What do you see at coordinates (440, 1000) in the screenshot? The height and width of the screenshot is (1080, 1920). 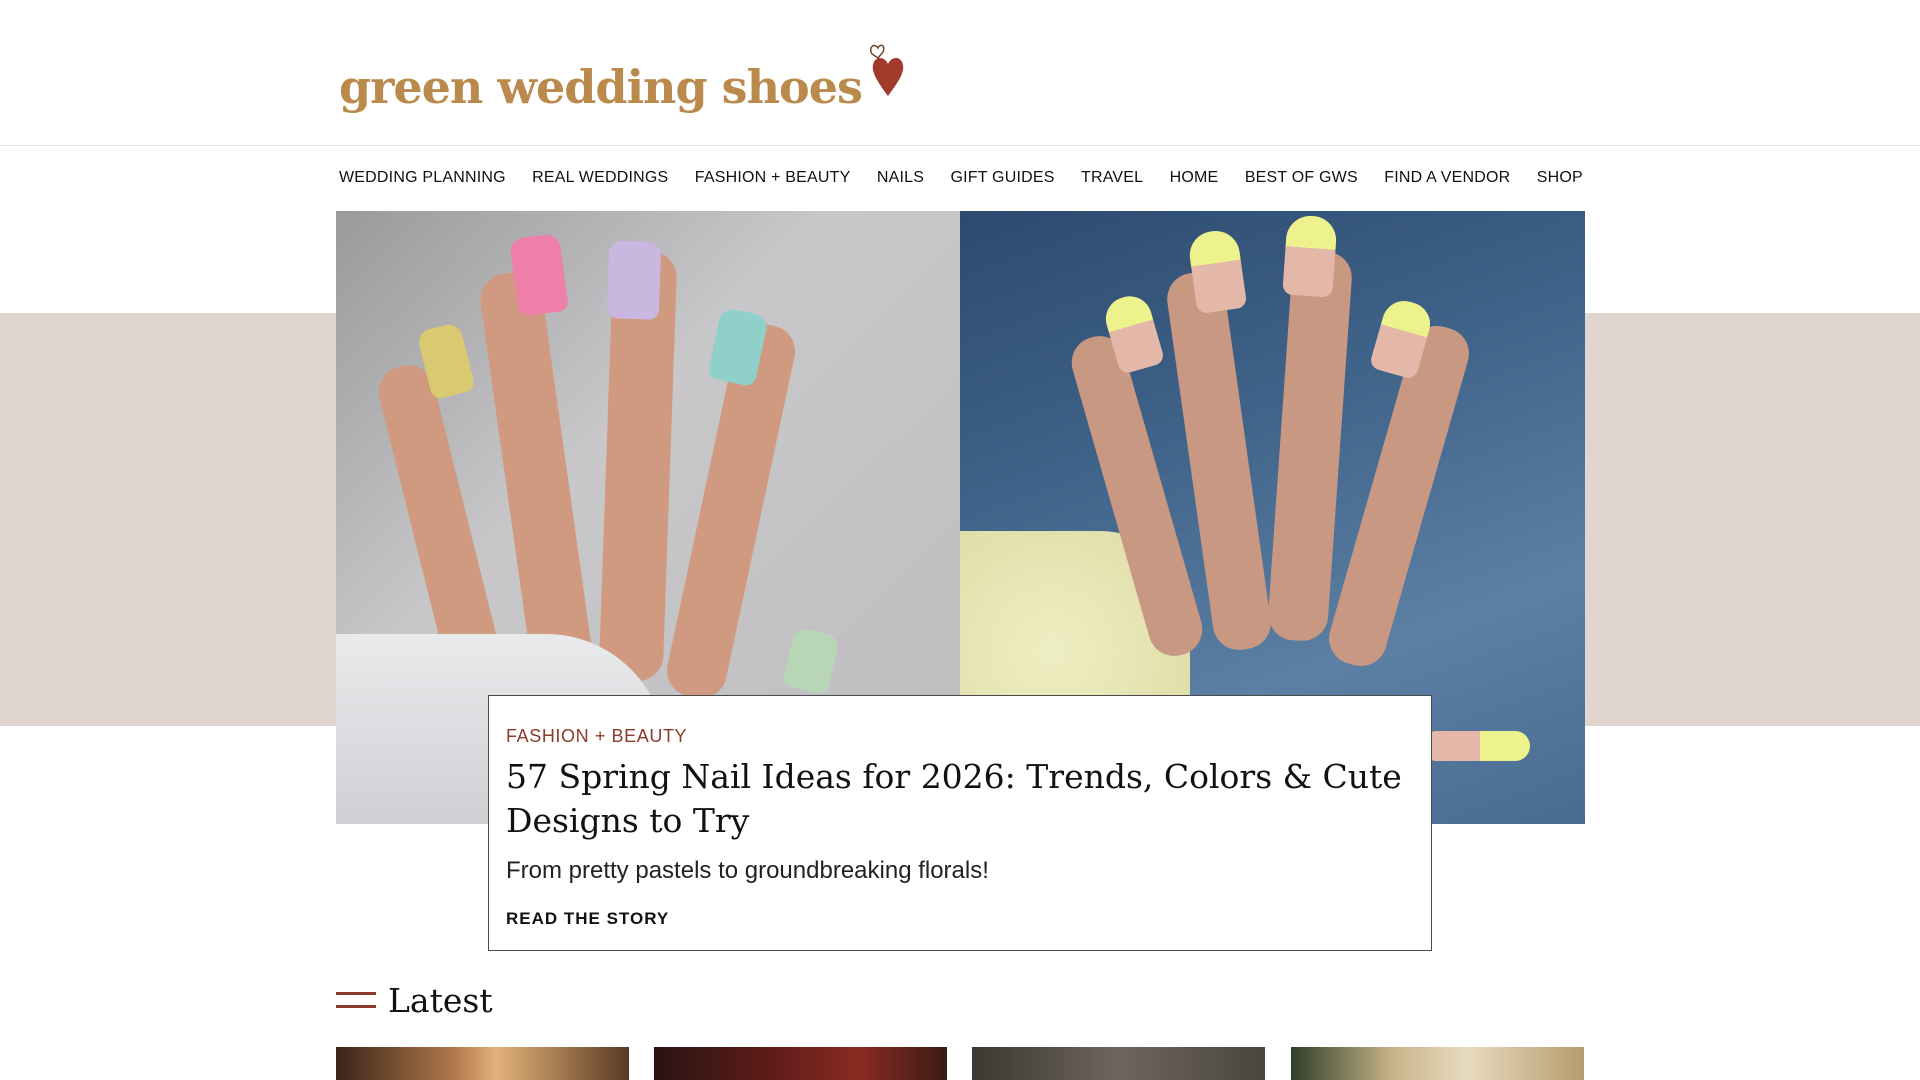 I see `latest-title: Latest` at bounding box center [440, 1000].